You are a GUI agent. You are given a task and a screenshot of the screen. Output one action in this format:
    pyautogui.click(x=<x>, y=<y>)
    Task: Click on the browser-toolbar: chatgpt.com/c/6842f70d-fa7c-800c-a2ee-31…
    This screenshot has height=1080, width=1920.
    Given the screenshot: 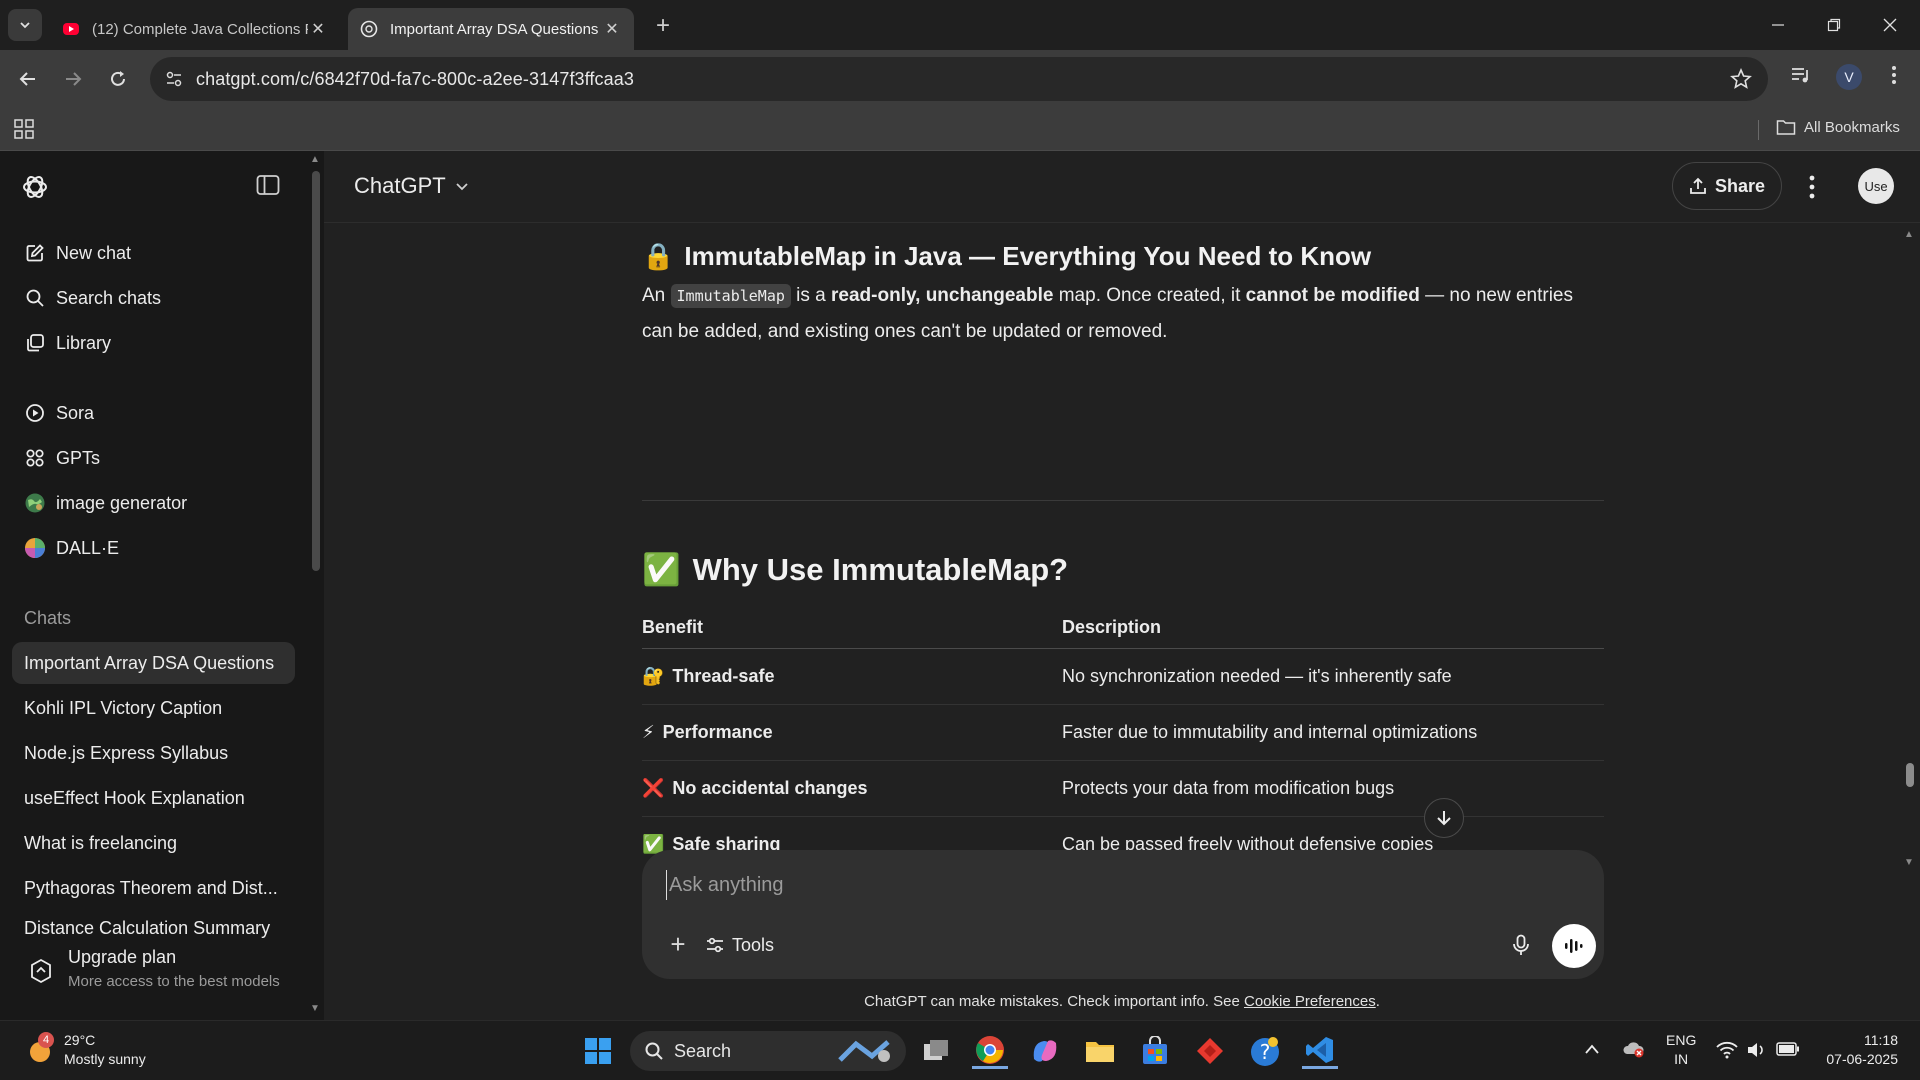 What is the action you would take?
    pyautogui.click(x=960, y=79)
    